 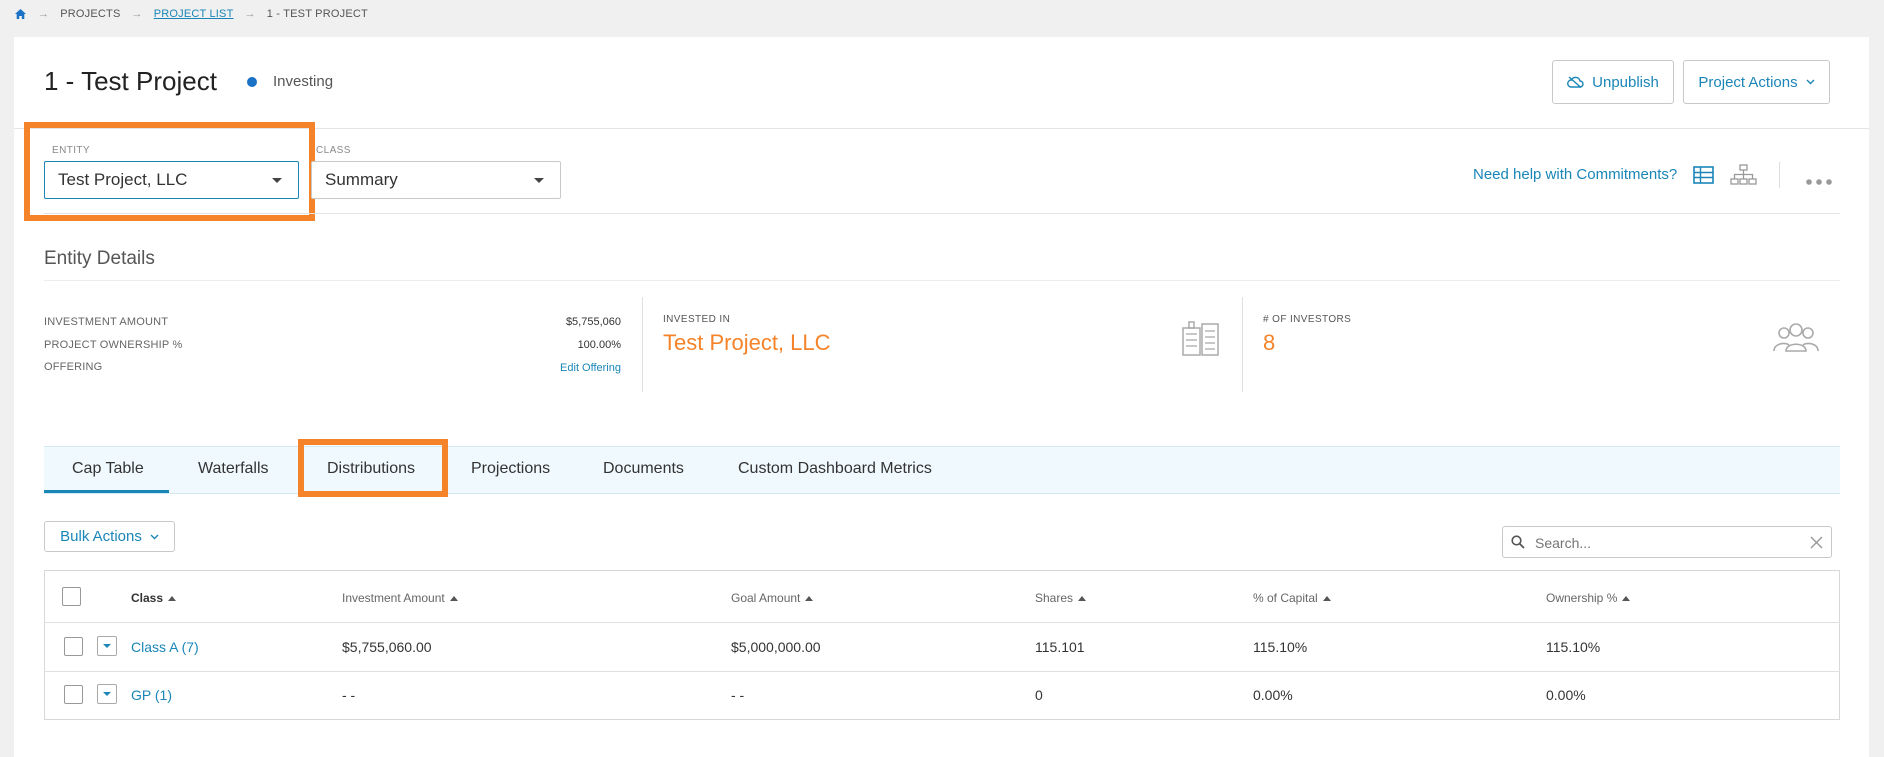 What do you see at coordinates (73, 367) in the screenshot?
I see `offering-label: OFFERING` at bounding box center [73, 367].